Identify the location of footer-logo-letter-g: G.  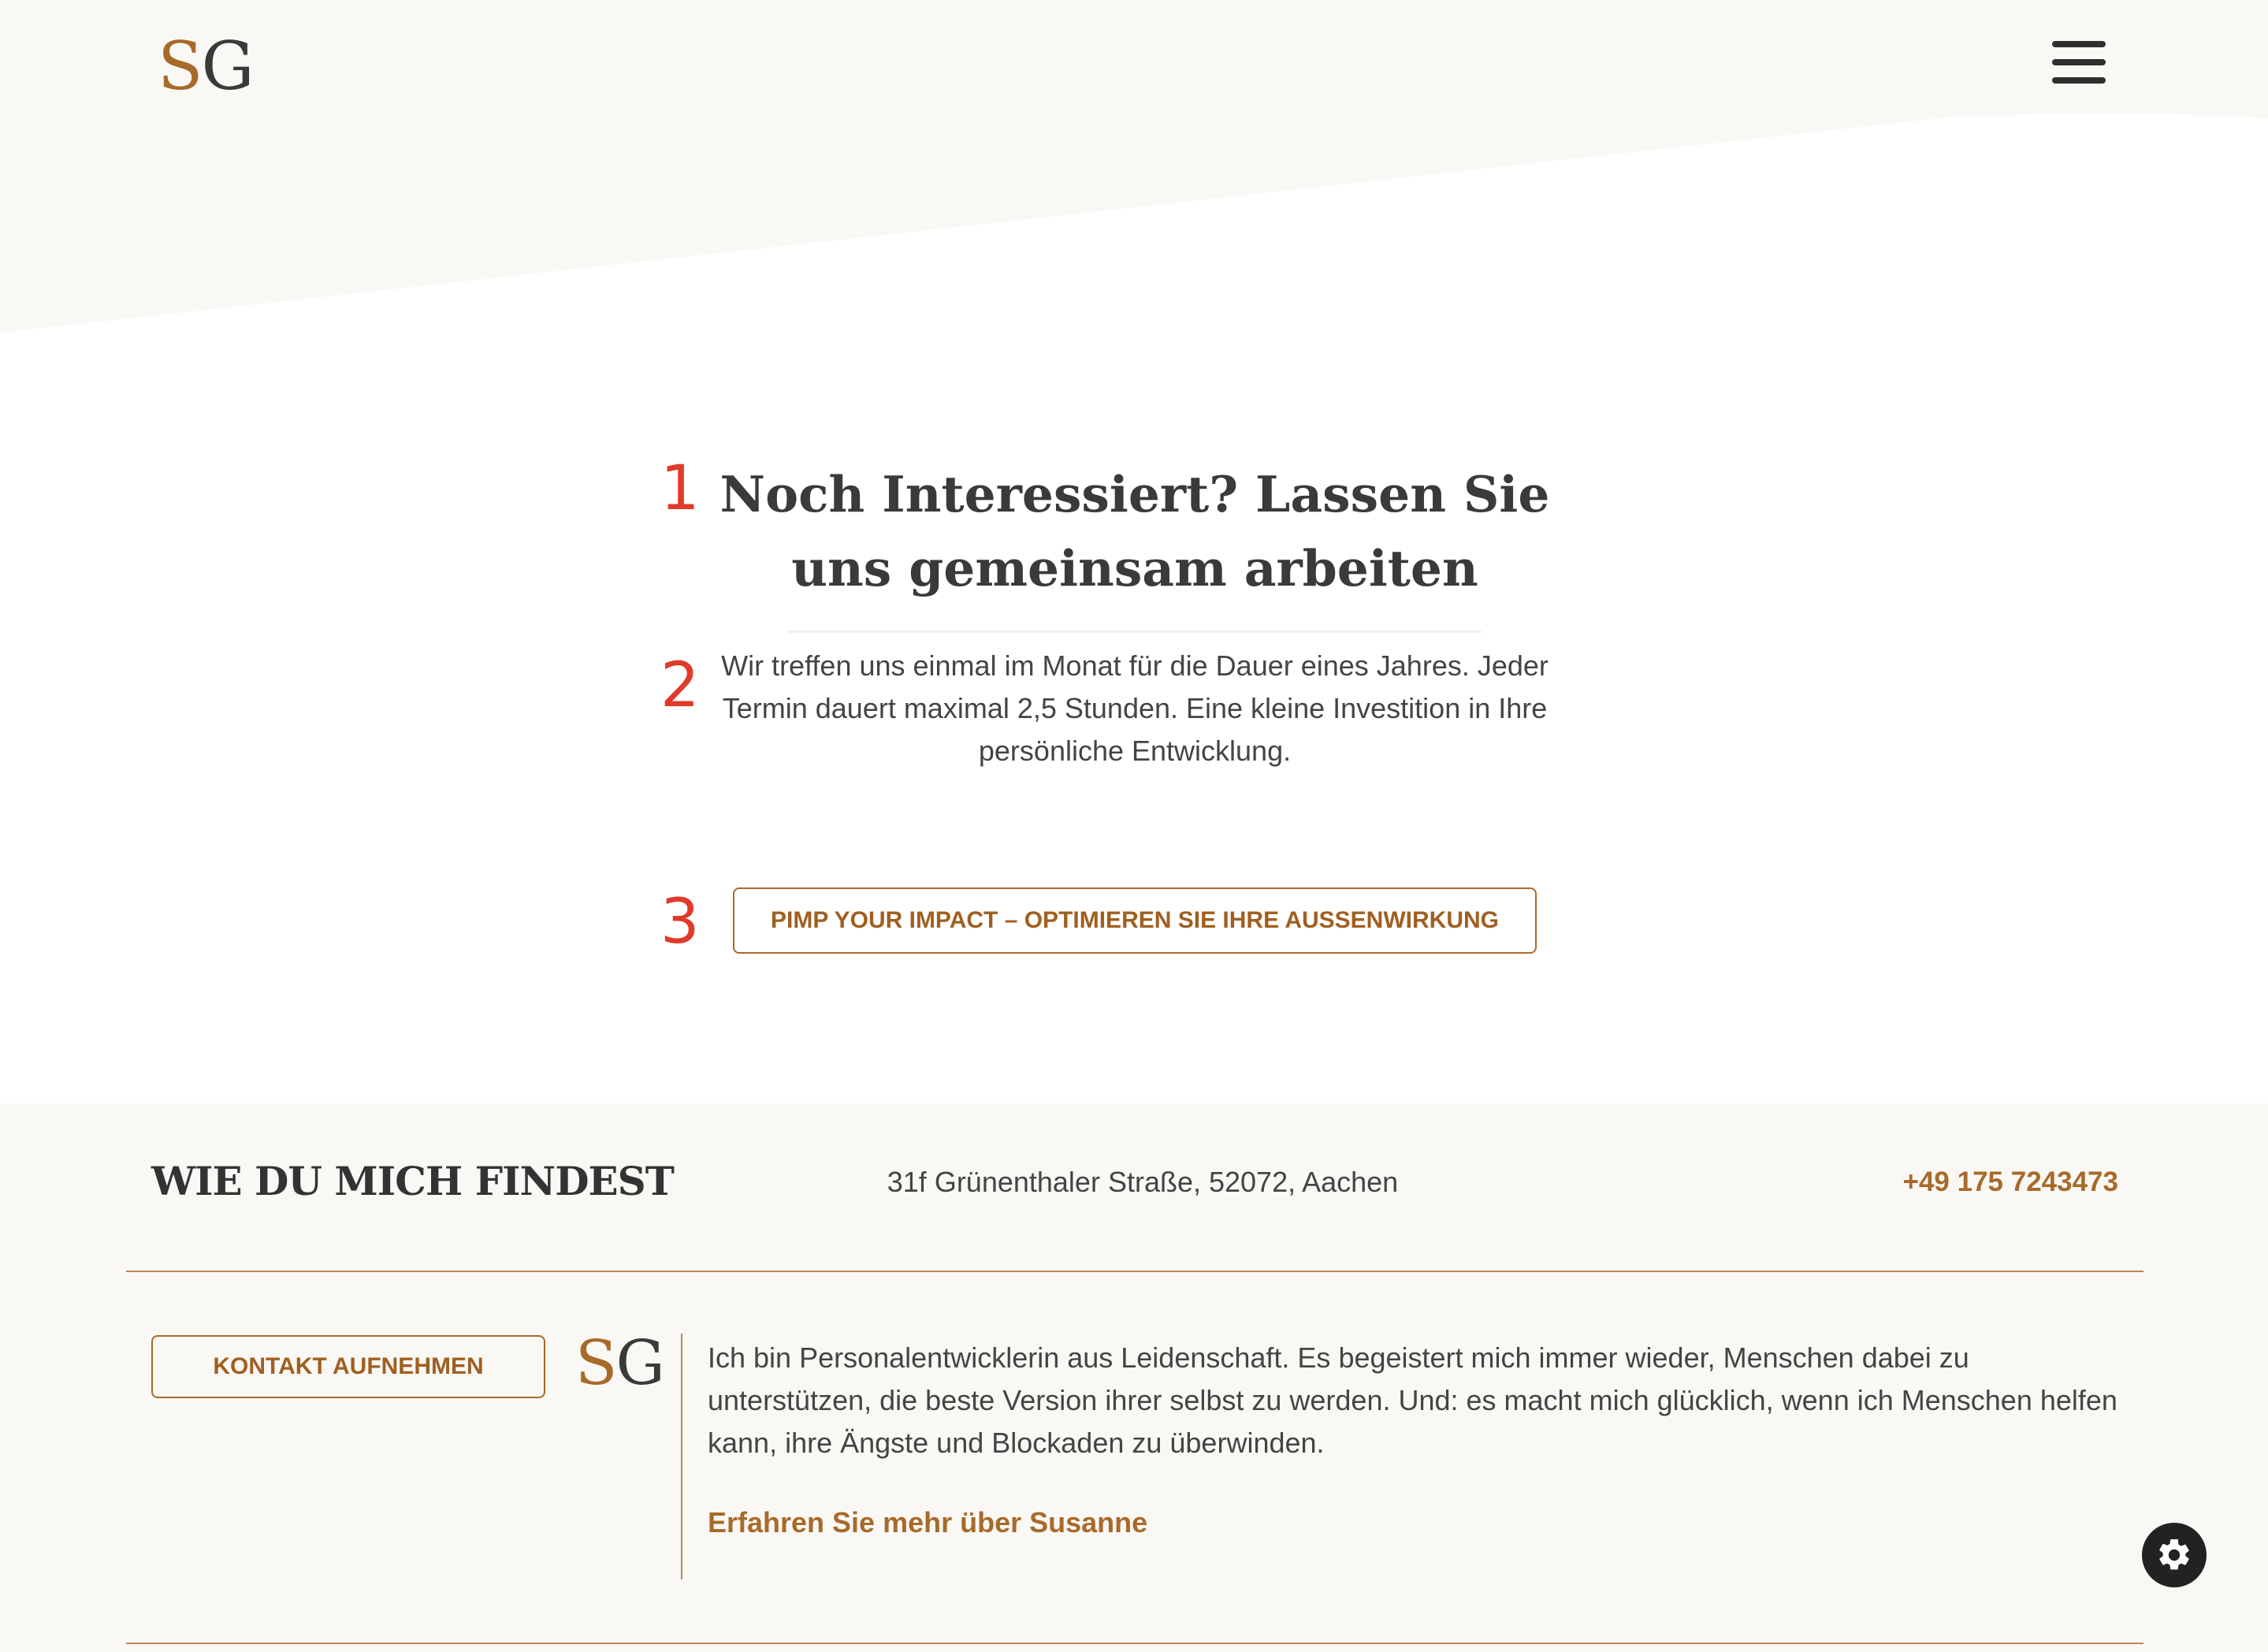
(639, 1363).